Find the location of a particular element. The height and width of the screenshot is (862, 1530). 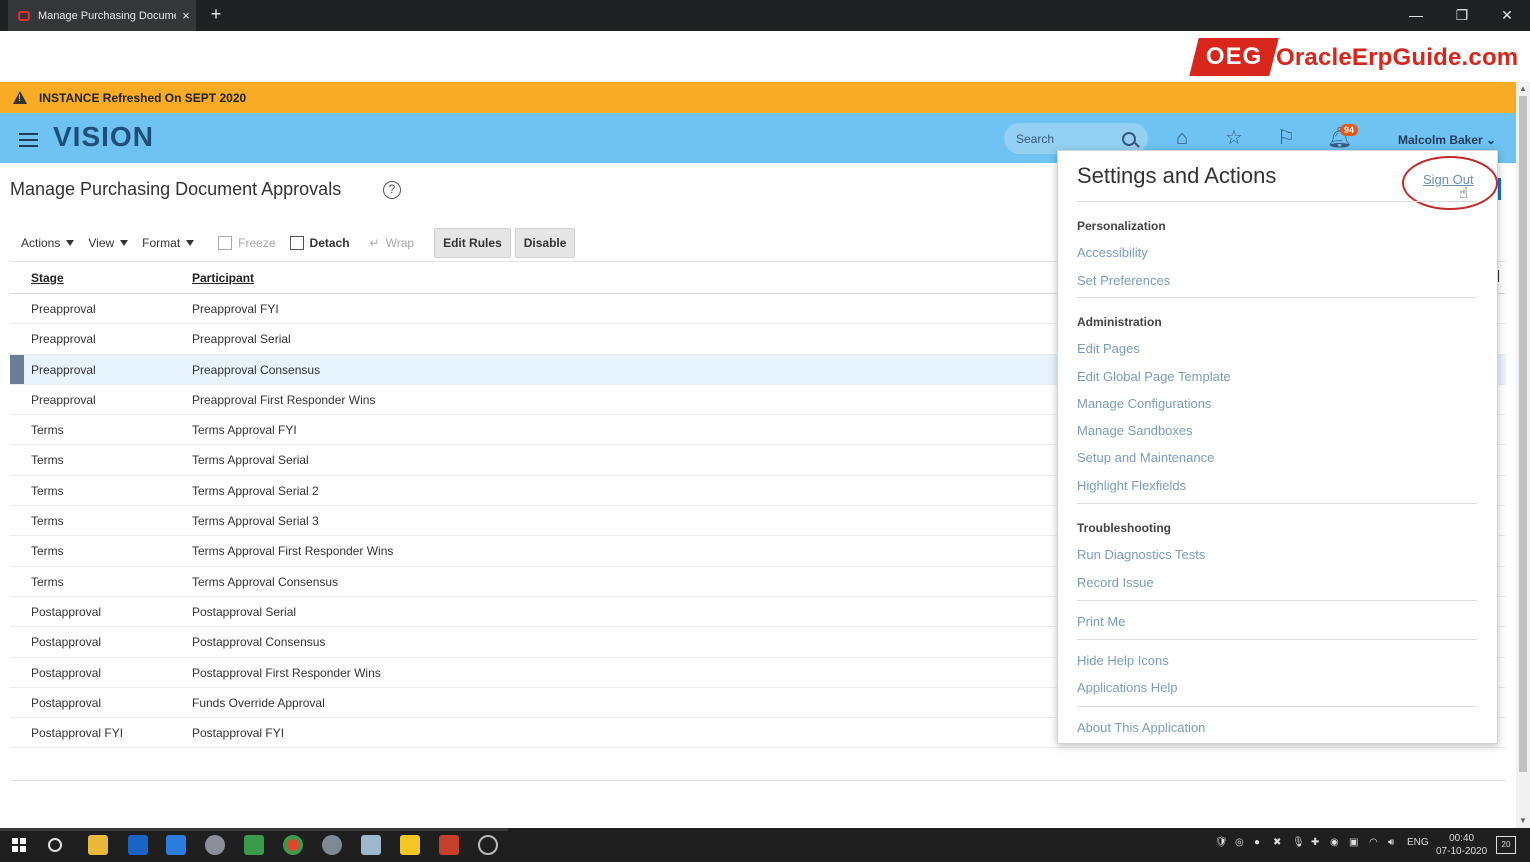

tray-device-icon: ▣ is located at coordinates (1353, 842).